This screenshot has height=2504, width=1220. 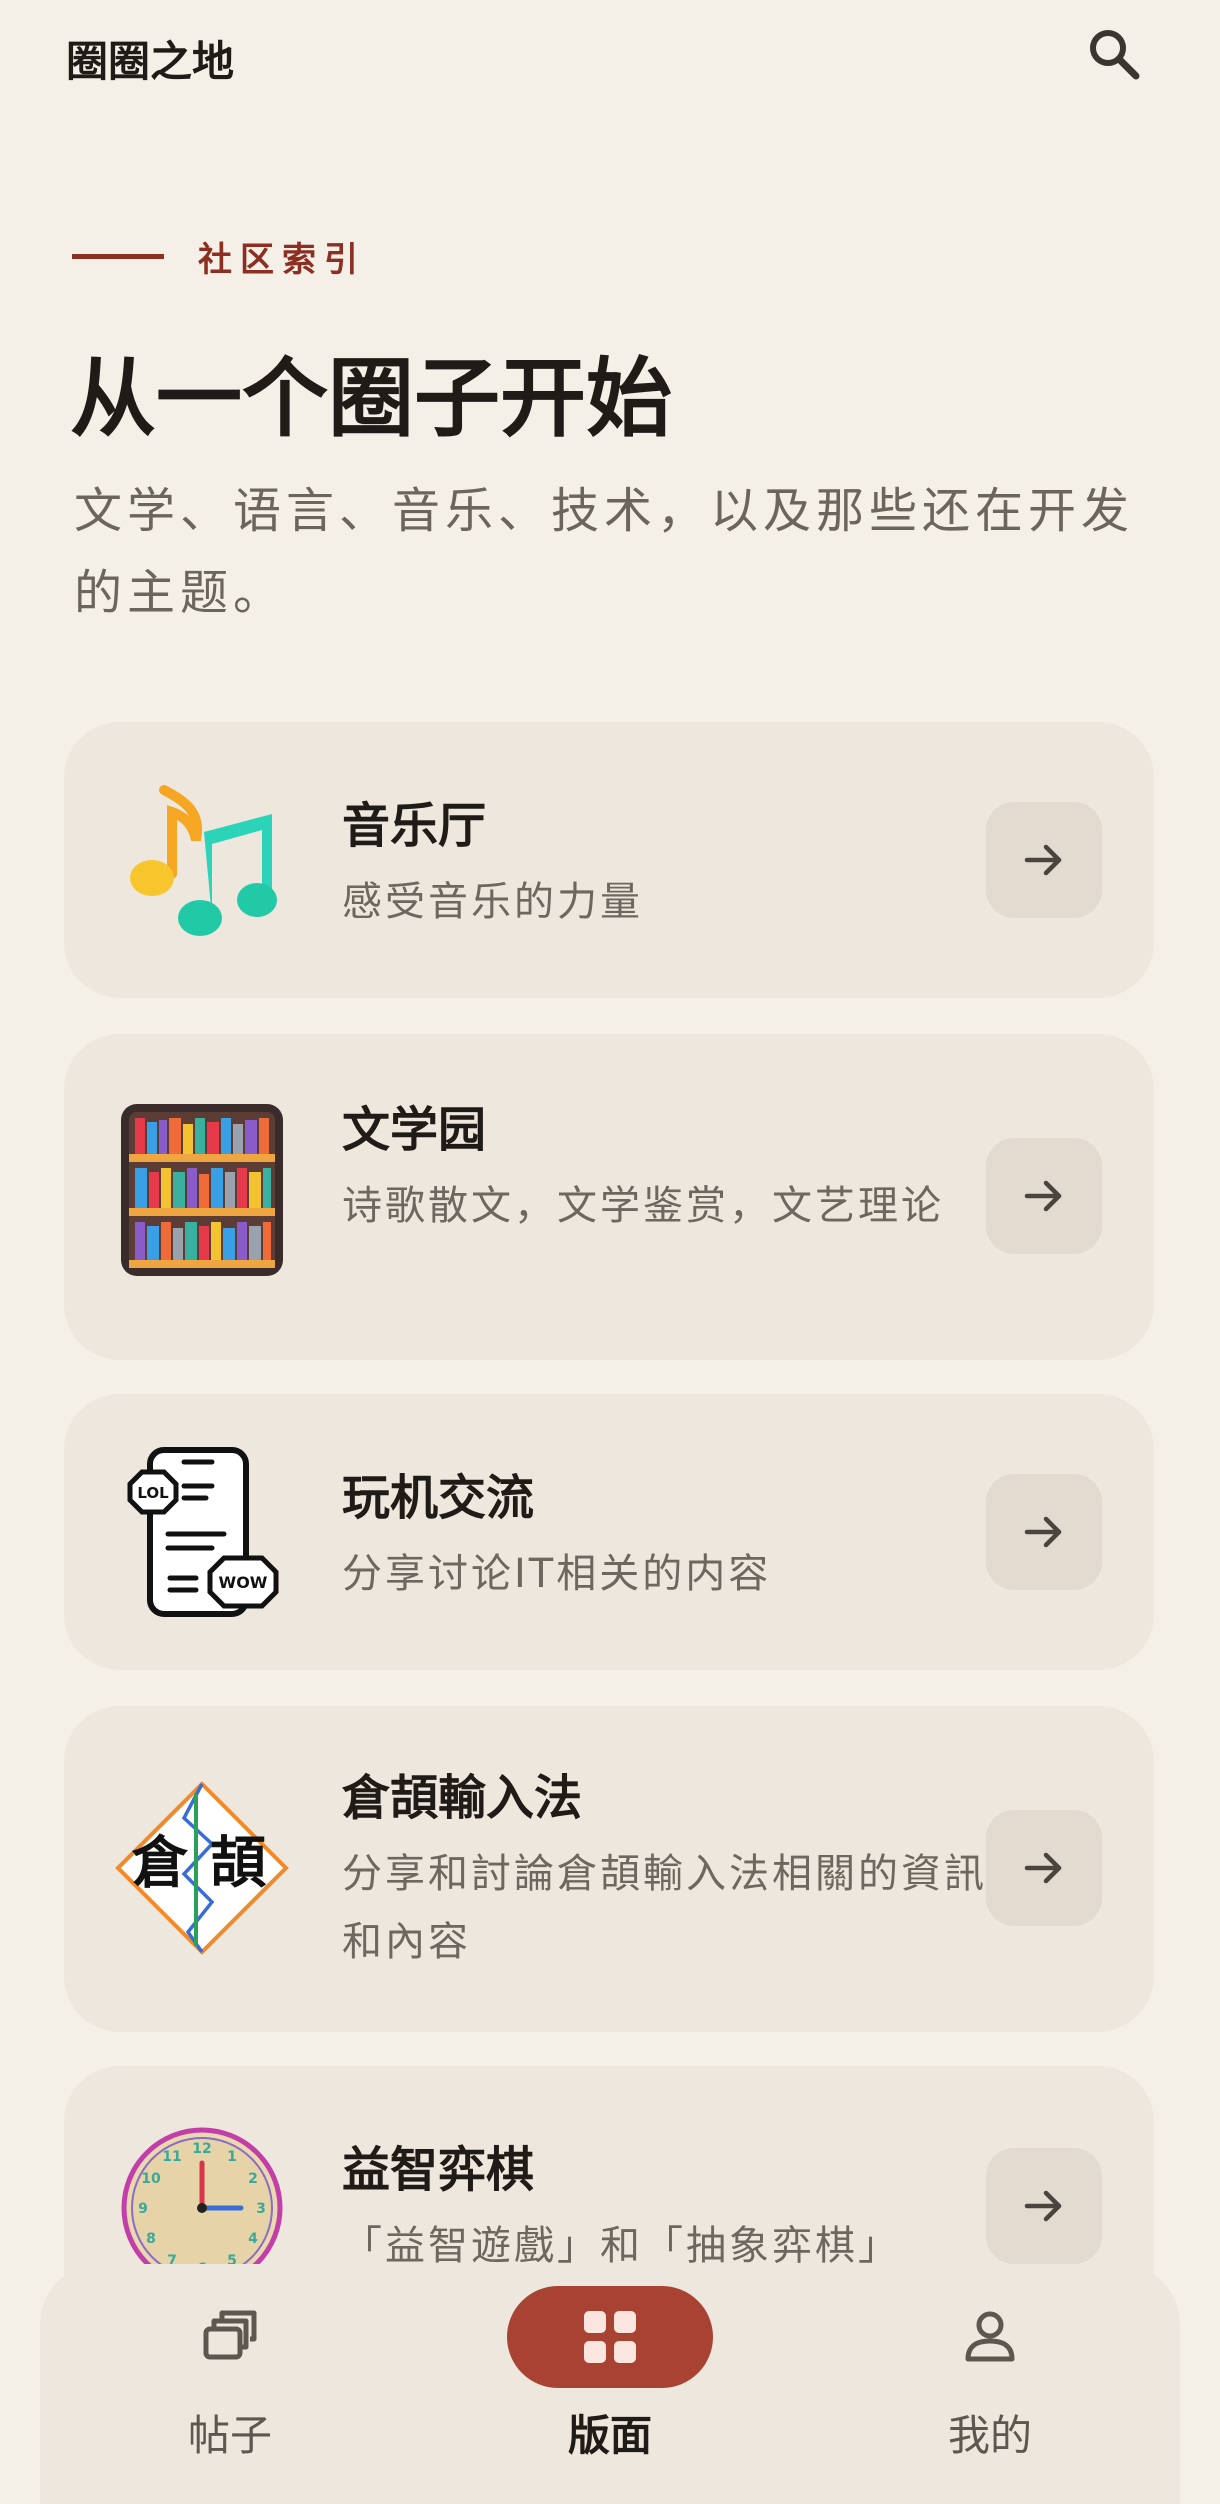 What do you see at coordinates (202, 1190) in the screenshot?
I see `bookshelf-icon` at bounding box center [202, 1190].